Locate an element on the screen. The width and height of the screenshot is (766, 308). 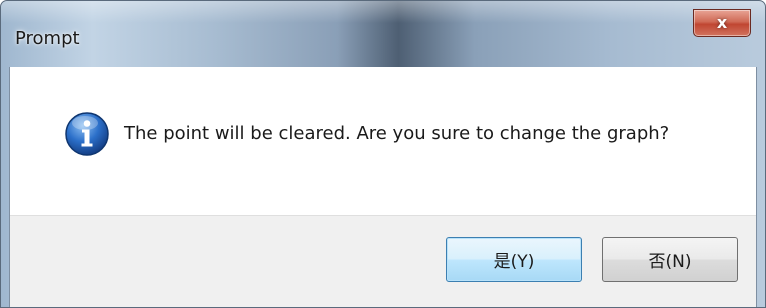
close-button: x is located at coordinates (722, 23).